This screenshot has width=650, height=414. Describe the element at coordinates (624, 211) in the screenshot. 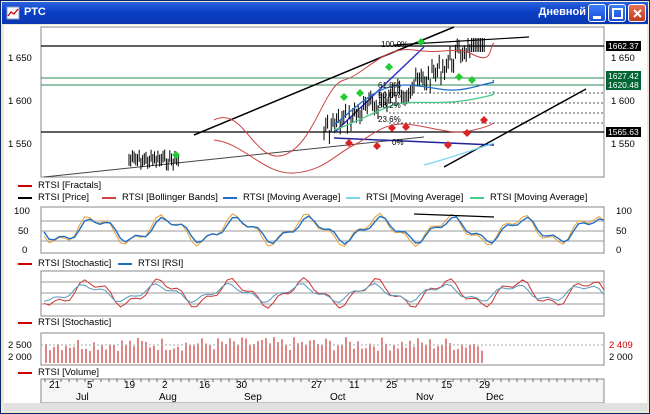

I see `stoch-rtick-100: 100` at that location.